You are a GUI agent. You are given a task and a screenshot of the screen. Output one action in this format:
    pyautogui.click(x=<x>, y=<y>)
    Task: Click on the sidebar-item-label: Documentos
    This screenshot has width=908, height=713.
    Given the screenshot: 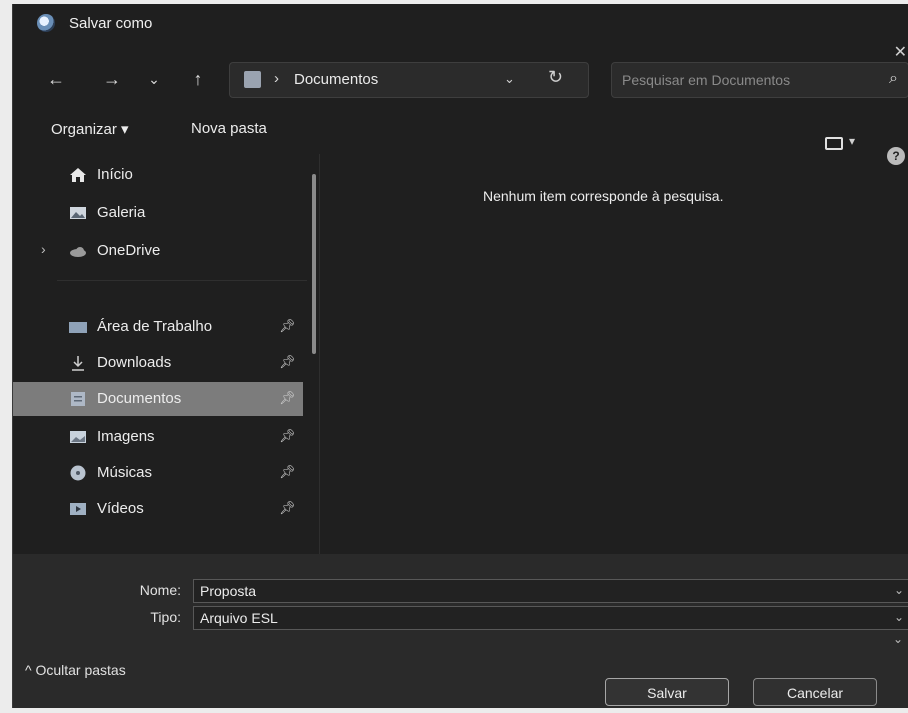 What is the action you would take?
    pyautogui.click(x=139, y=398)
    